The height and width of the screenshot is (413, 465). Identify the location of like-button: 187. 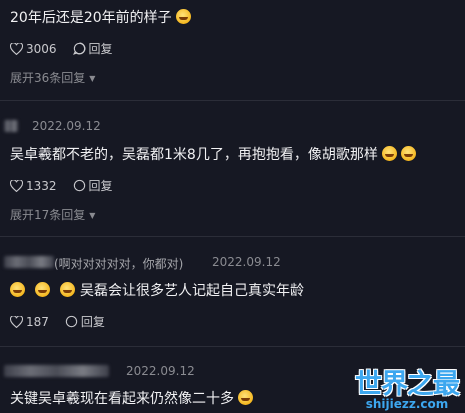
(29, 322).